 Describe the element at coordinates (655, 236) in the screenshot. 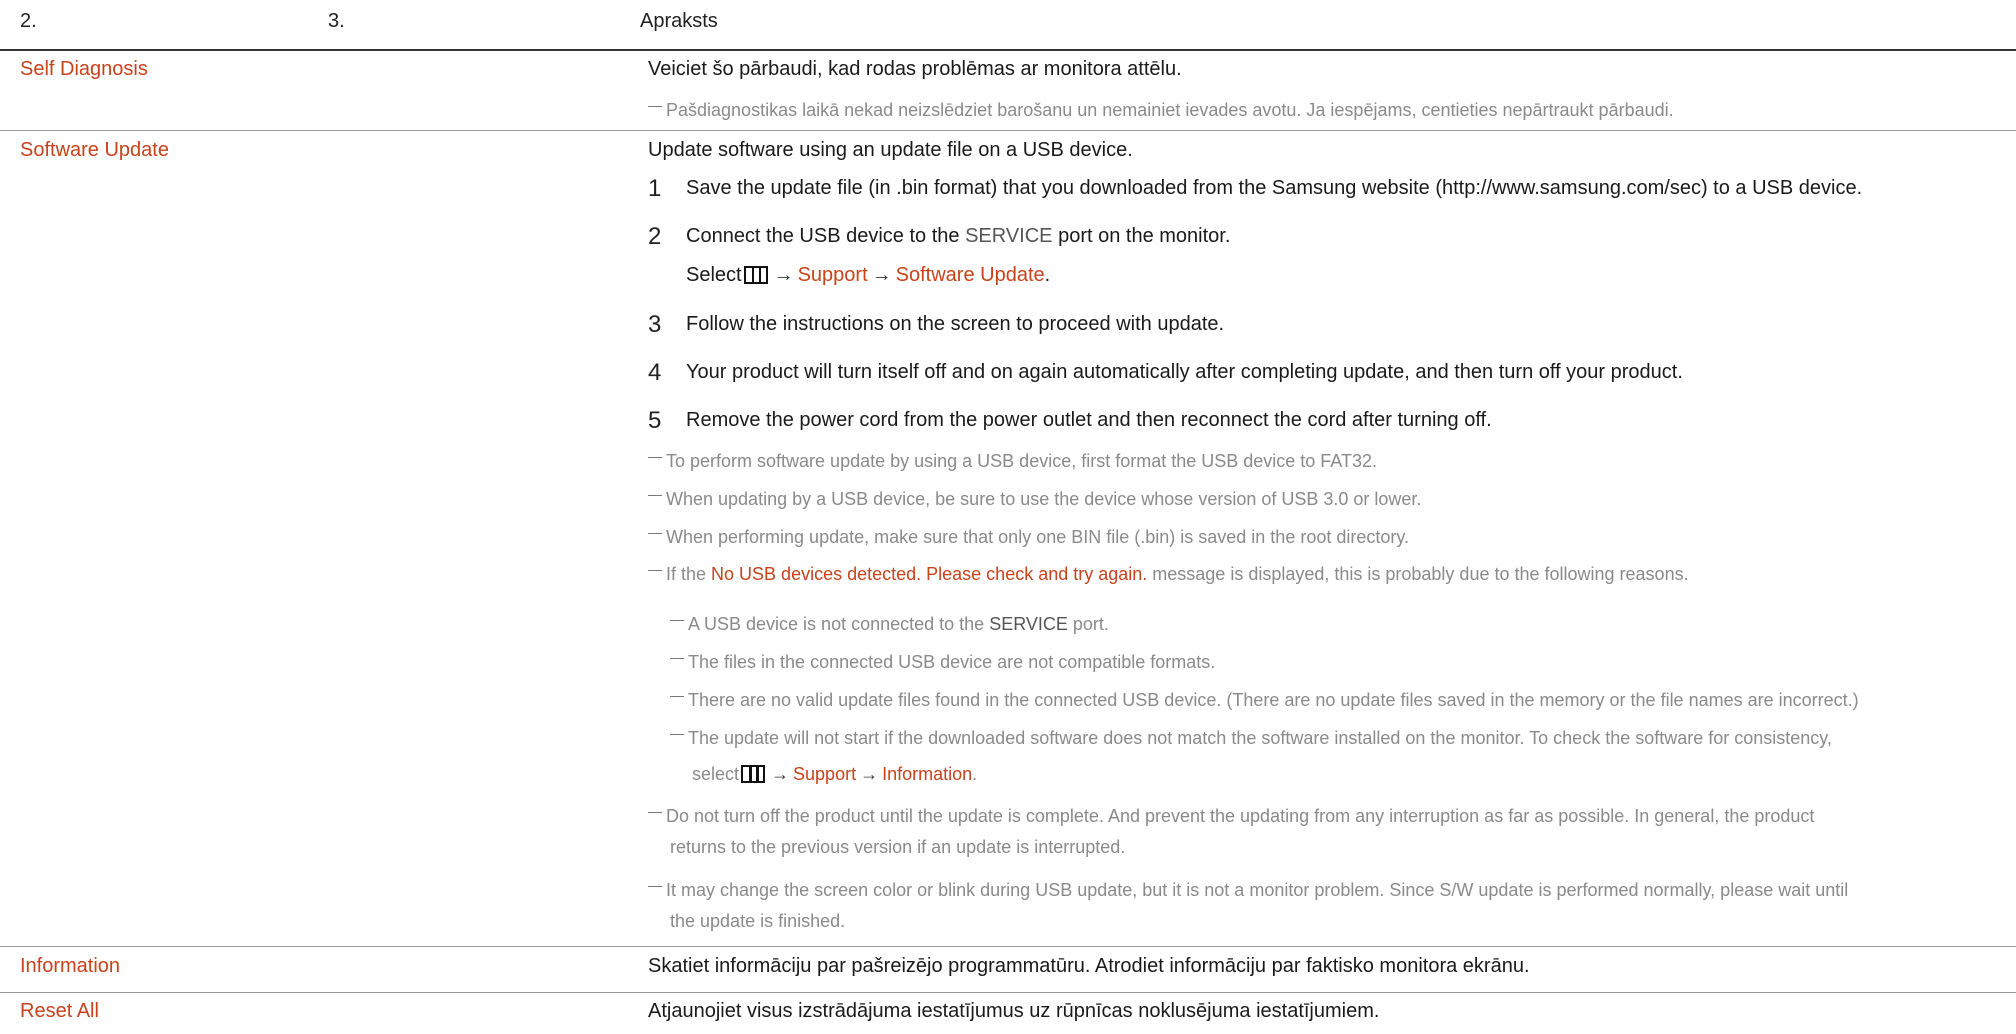

I see `step-number: 2` at that location.